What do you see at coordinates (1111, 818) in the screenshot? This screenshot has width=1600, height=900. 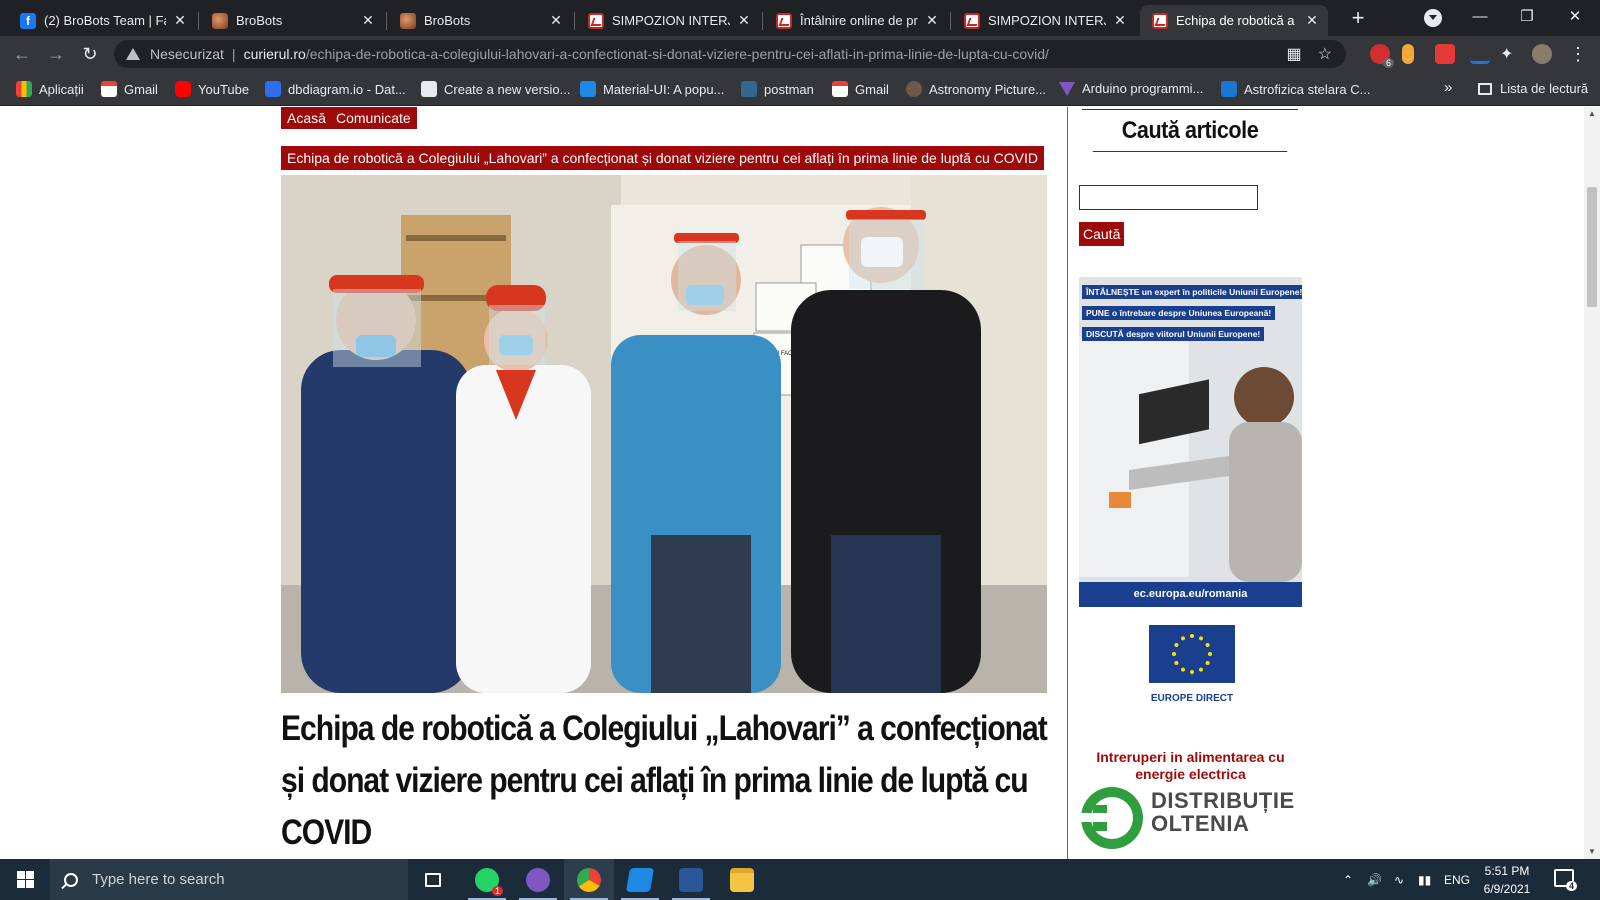 I see `oltenia-logo-icon` at bounding box center [1111, 818].